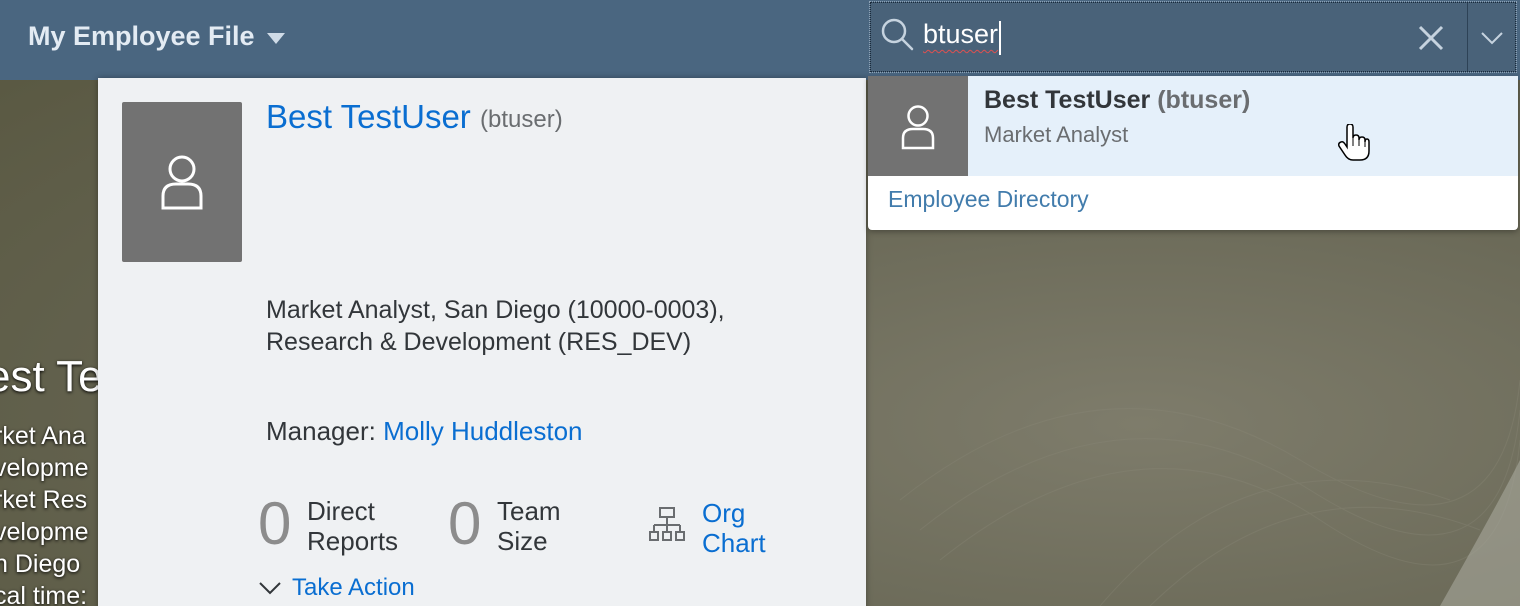 The width and height of the screenshot is (1520, 606). What do you see at coordinates (1056, 134) in the screenshot?
I see `suggestion-job-title: Market Analyst` at bounding box center [1056, 134].